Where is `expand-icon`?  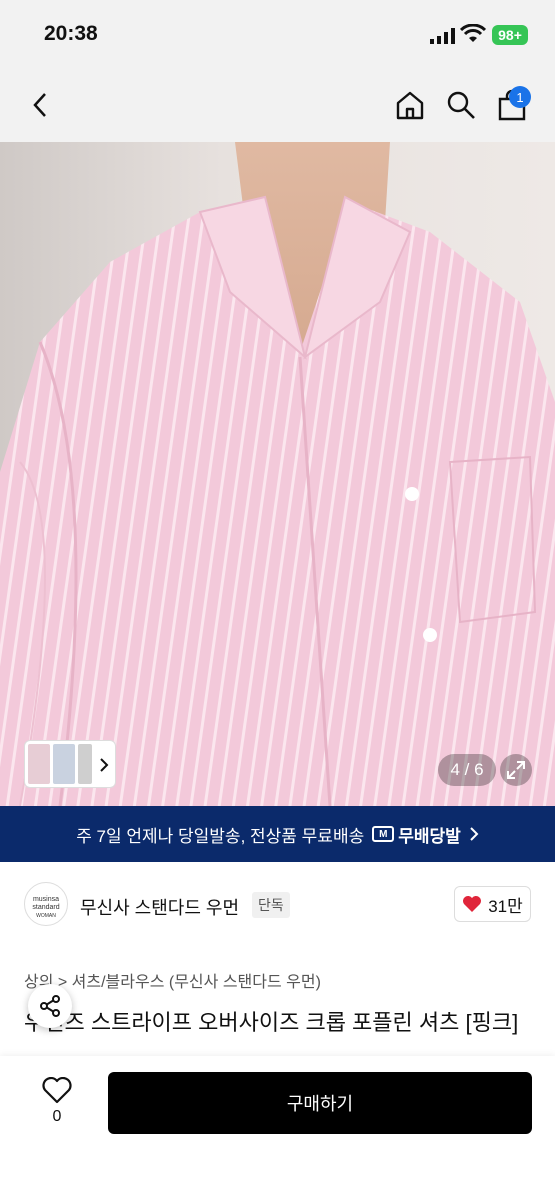 expand-icon is located at coordinates (516, 770).